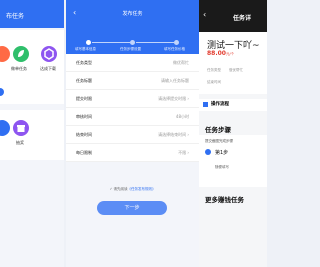 The width and height of the screenshot is (320, 267). I want to click on field-label: 任务标题, so click(84, 80).